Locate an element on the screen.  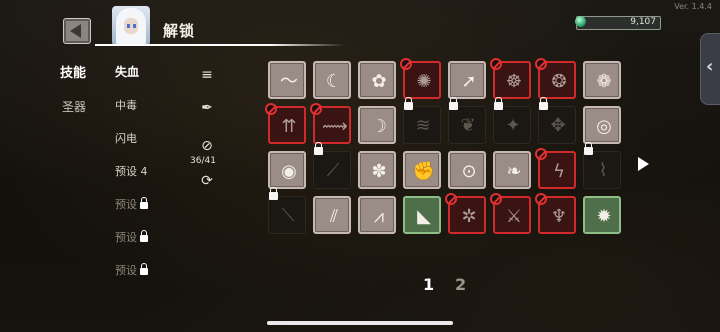
leaf-blade-icon: ❧ is located at coordinates (514, 171).